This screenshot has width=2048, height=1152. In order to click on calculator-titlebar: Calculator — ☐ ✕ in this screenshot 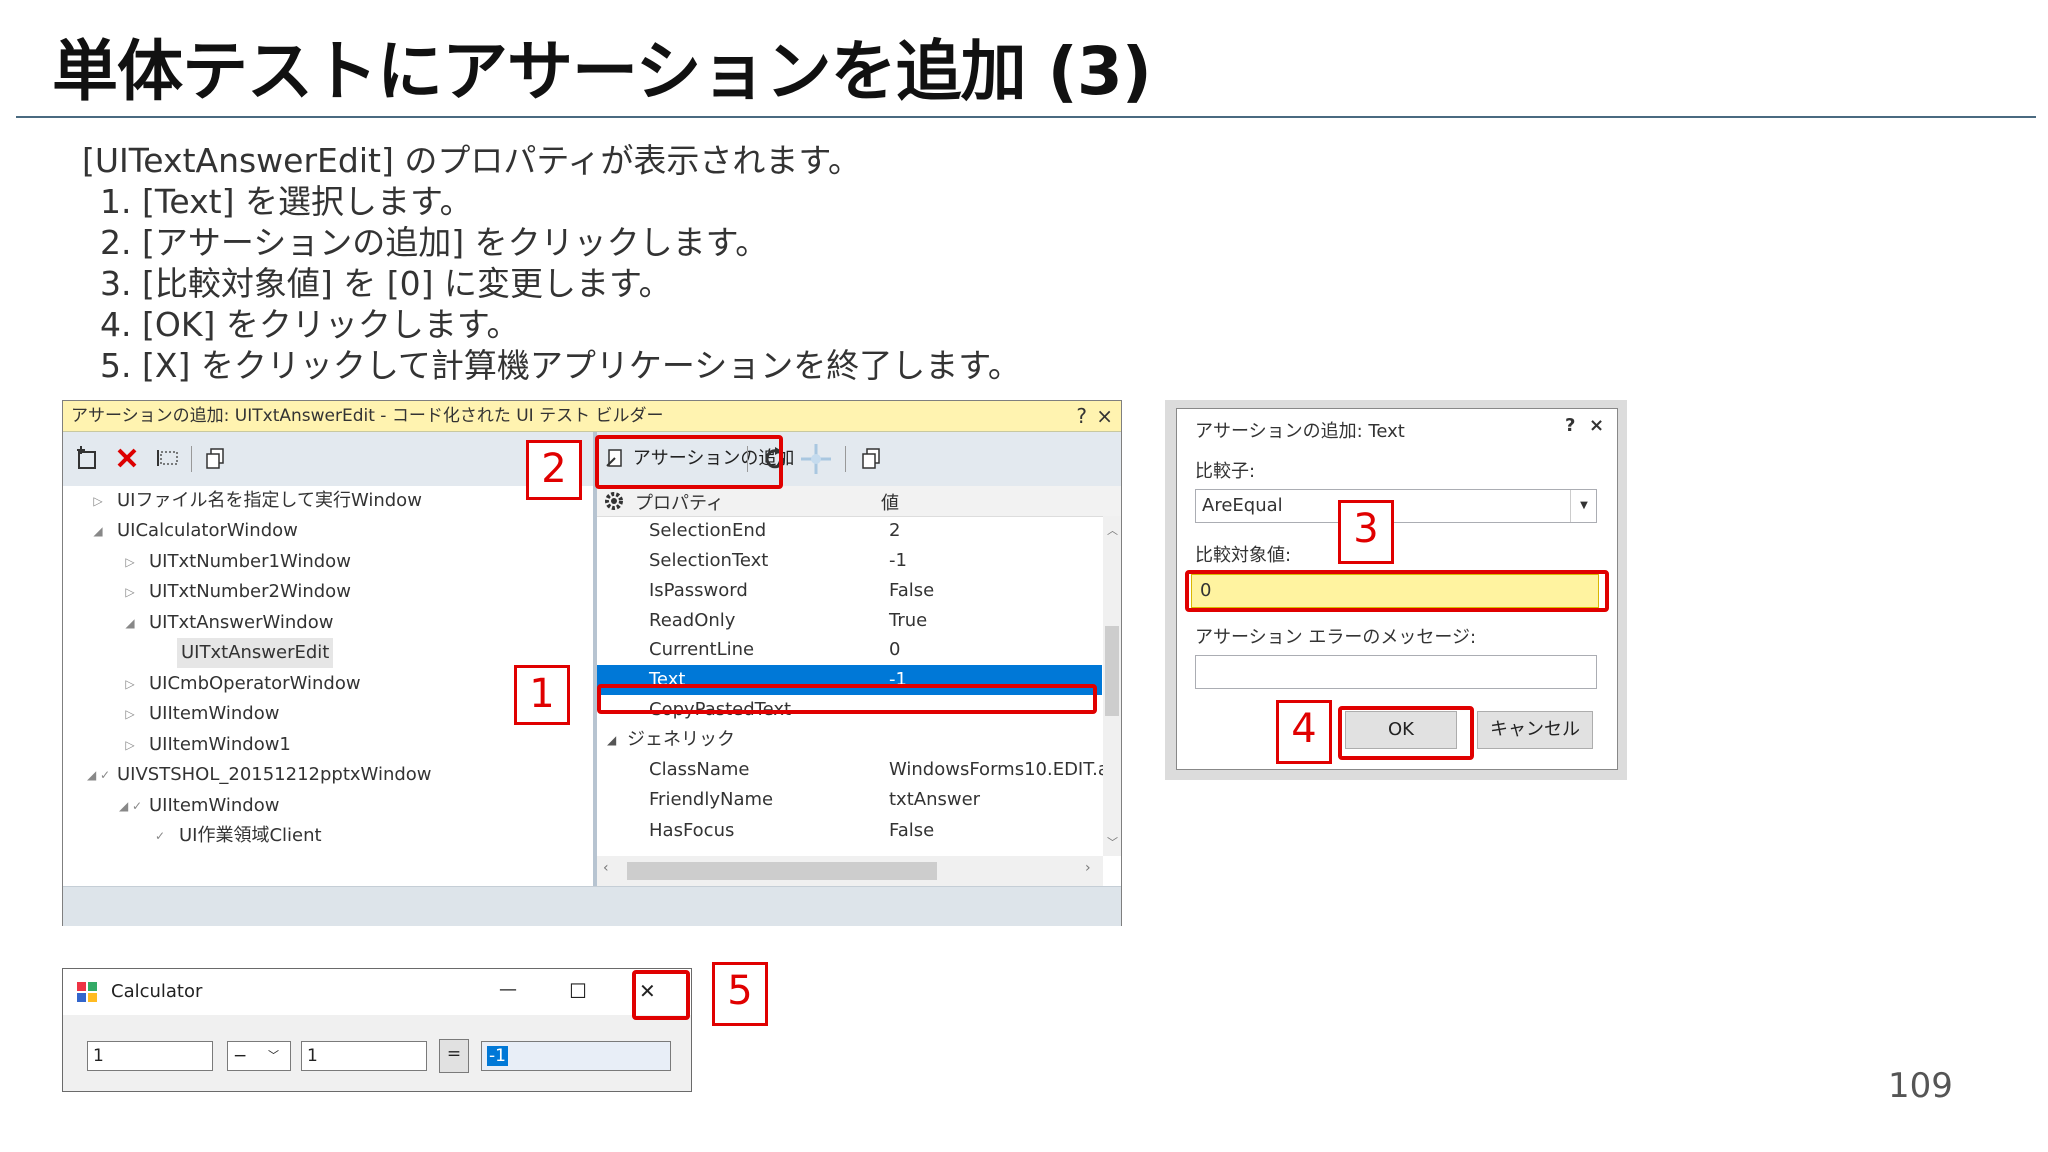, I will do `click(377, 992)`.